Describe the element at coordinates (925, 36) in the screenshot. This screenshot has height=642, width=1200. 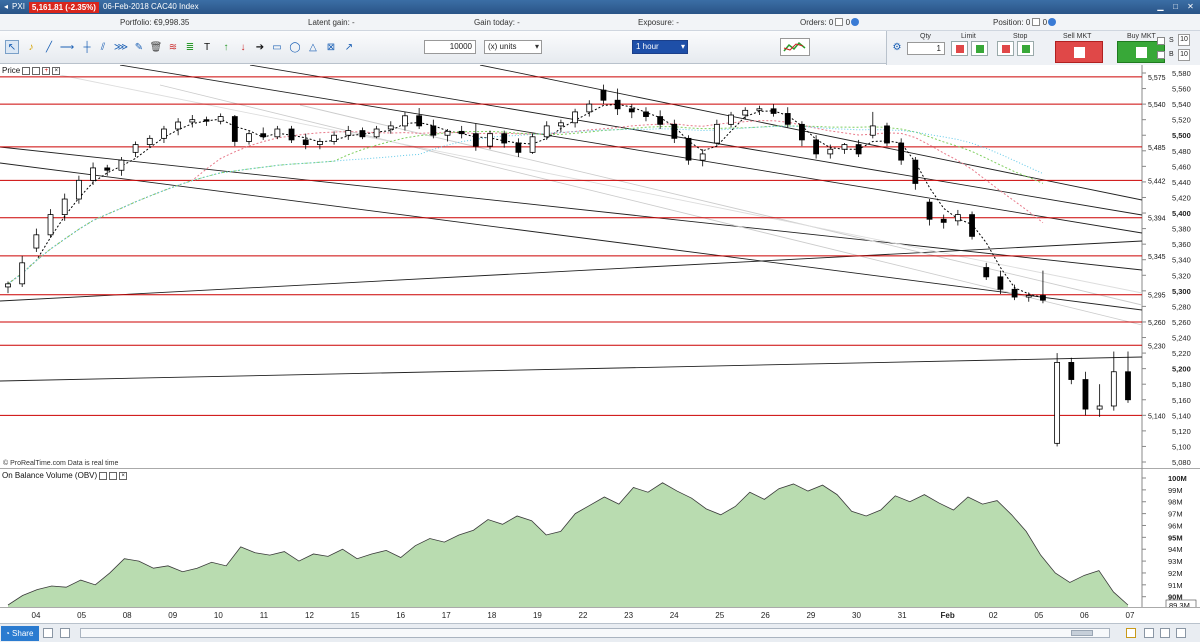
I see `qty-label: Qty` at that location.